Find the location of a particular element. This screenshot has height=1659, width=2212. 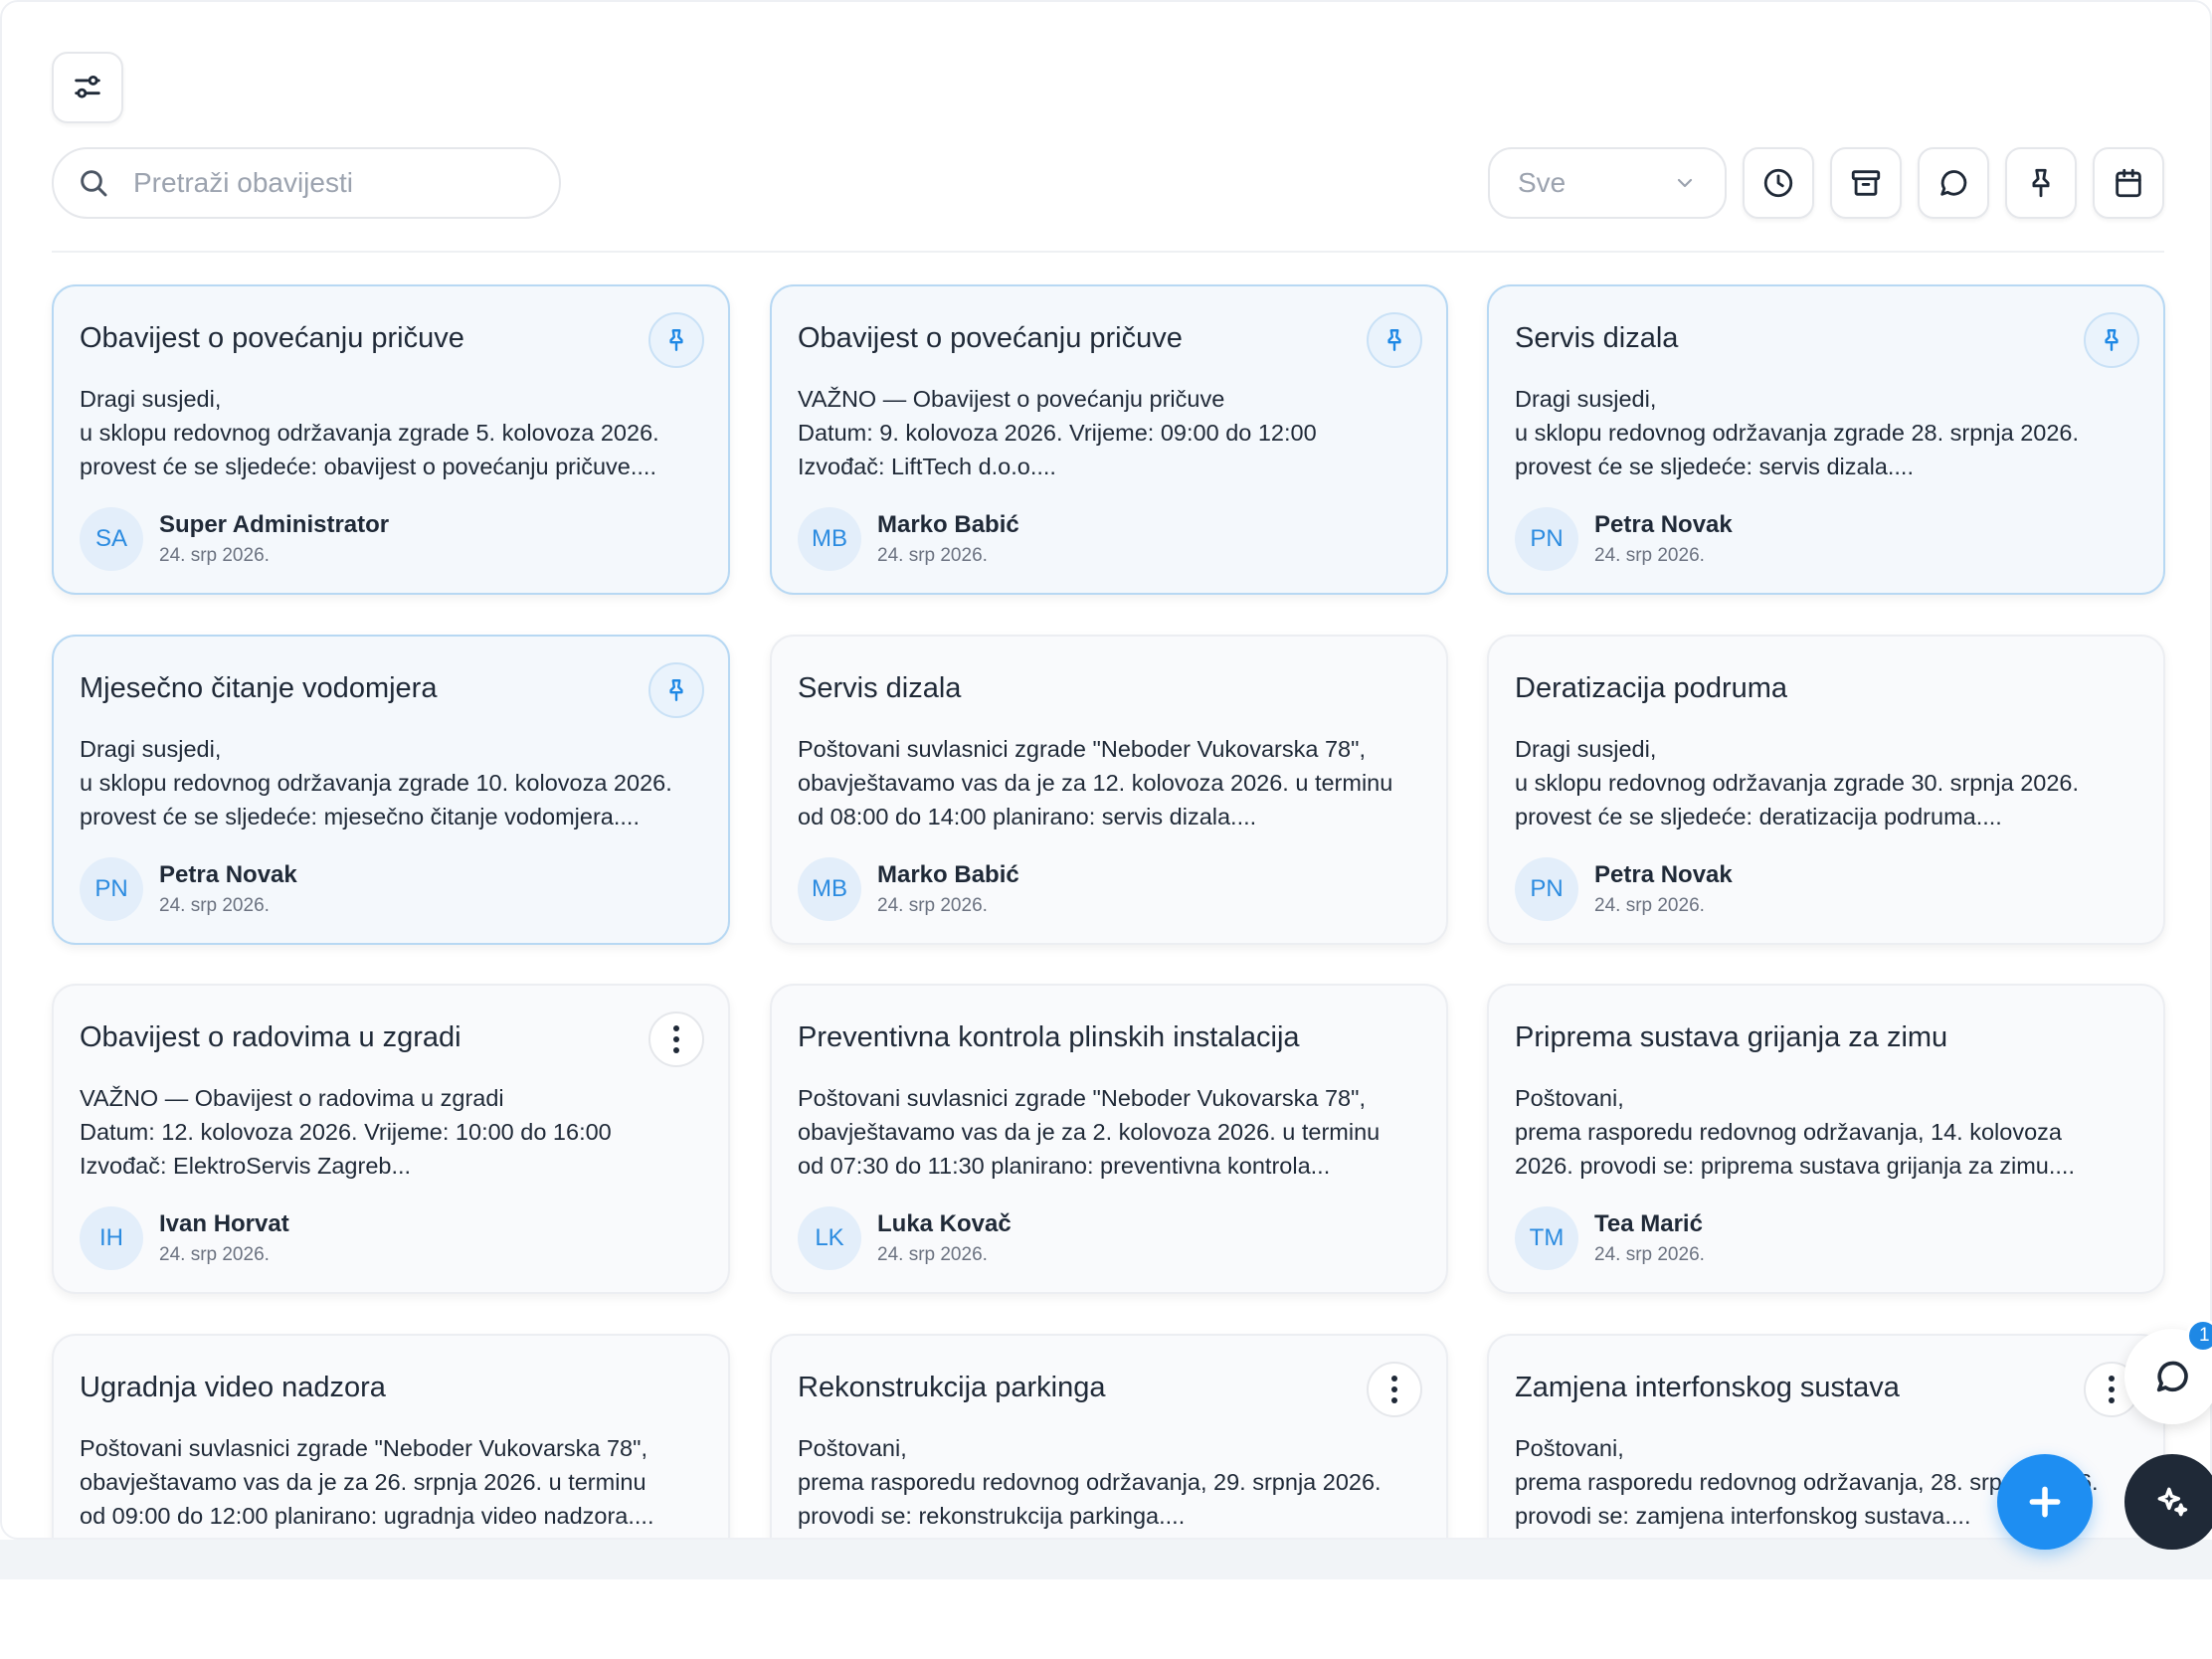

avatar: TM is located at coordinates (1546, 1238).